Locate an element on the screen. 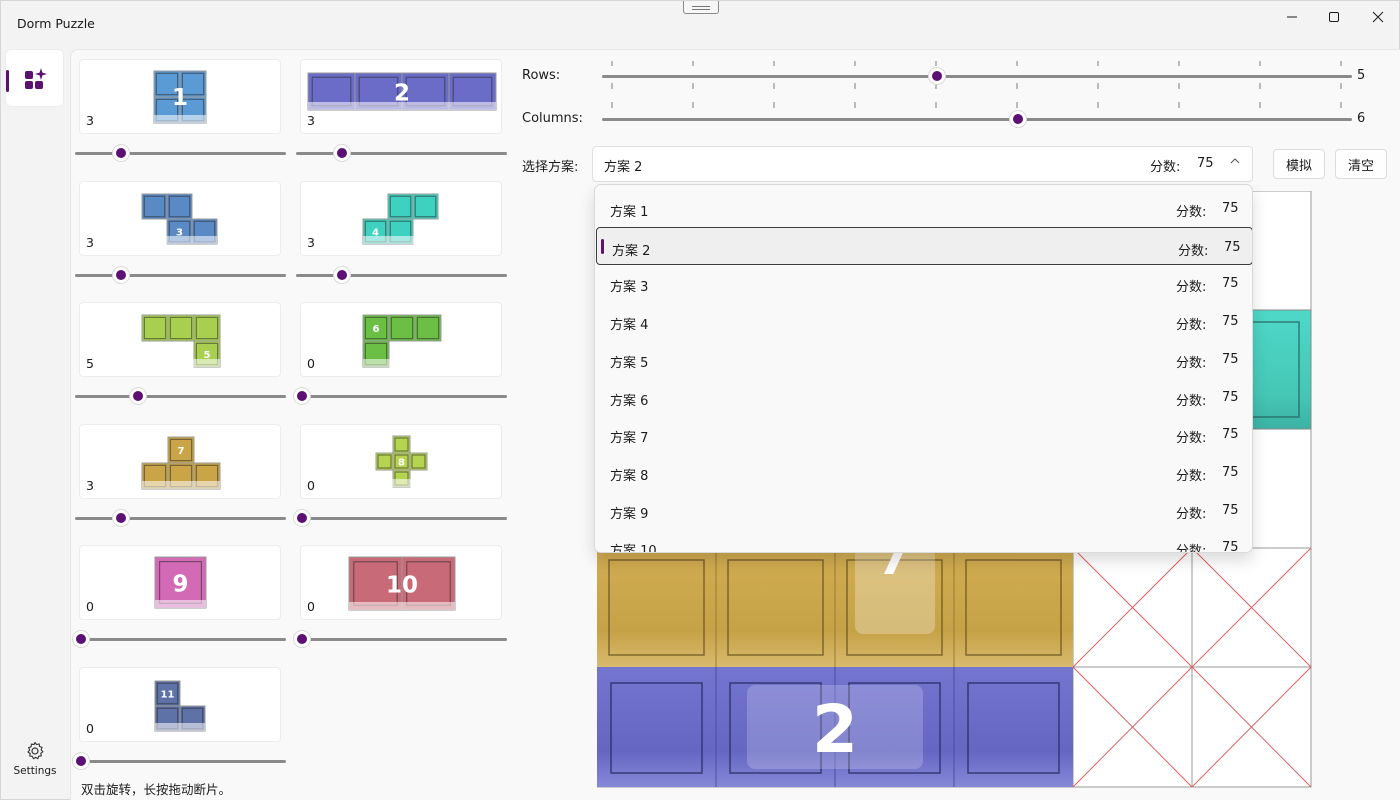  piece-card-3: 33 is located at coordinates (180, 218).